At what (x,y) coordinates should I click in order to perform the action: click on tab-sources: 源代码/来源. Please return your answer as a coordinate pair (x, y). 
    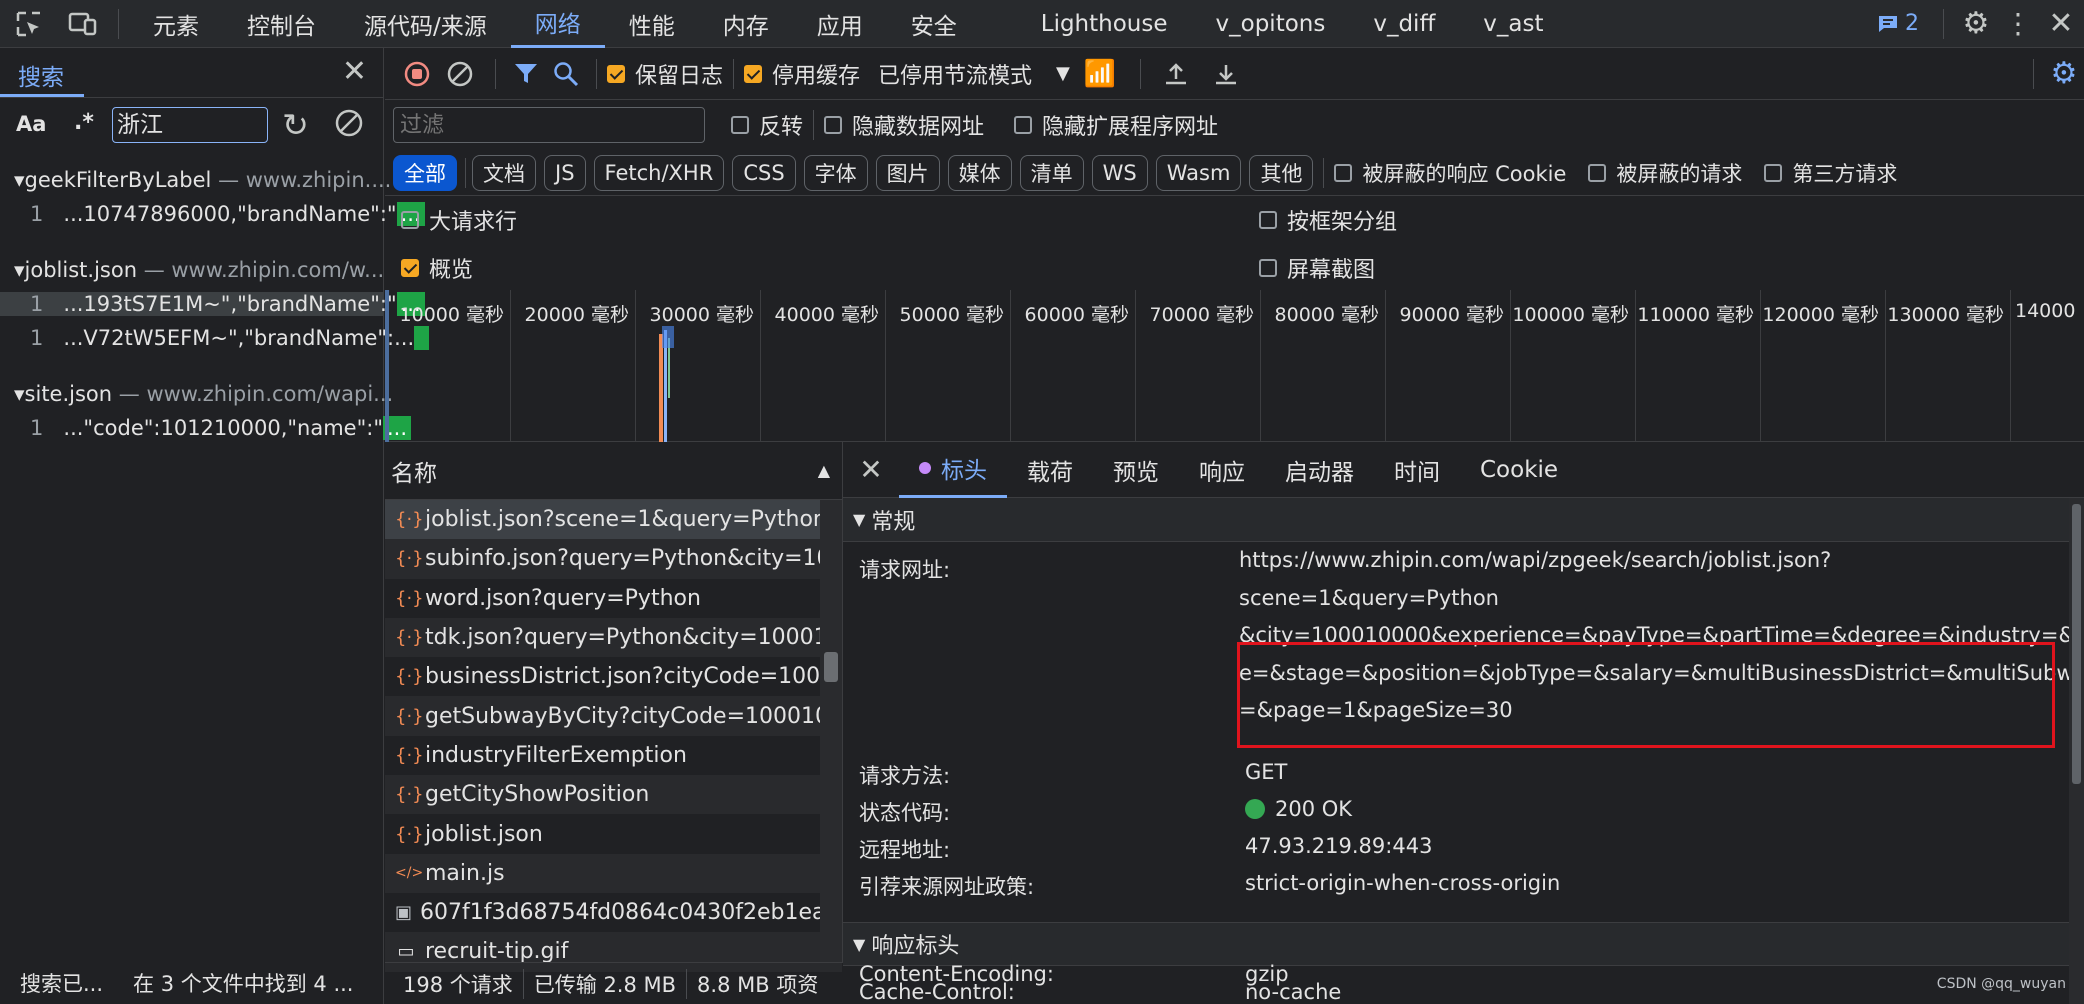
    Looking at the image, I should click on (425, 24).